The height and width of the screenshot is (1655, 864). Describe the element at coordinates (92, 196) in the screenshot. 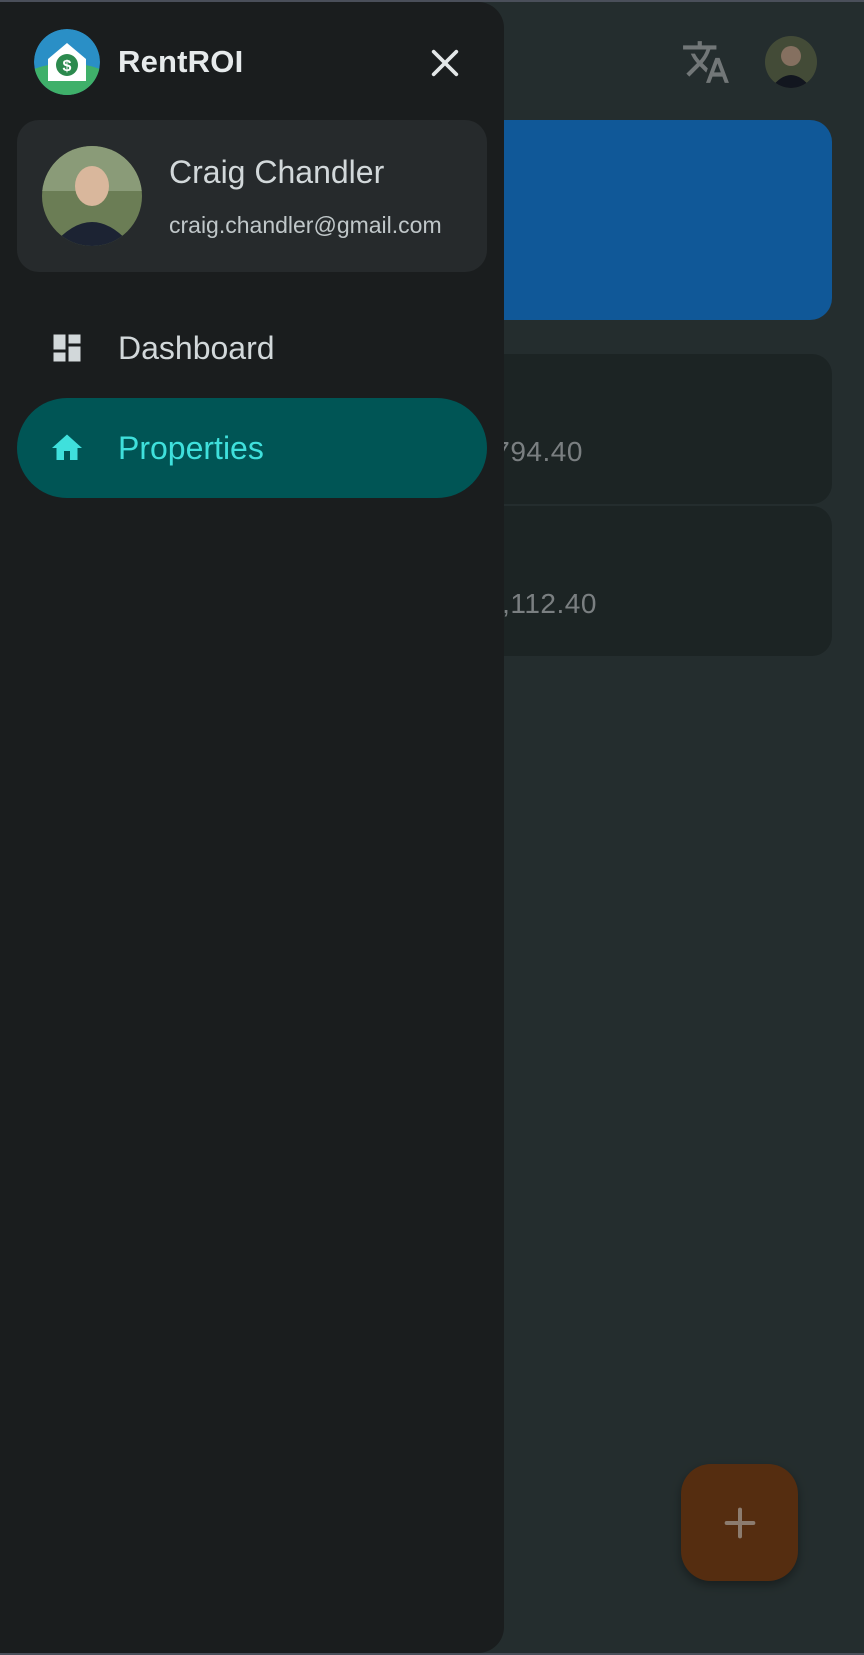

I see `avatar` at that location.